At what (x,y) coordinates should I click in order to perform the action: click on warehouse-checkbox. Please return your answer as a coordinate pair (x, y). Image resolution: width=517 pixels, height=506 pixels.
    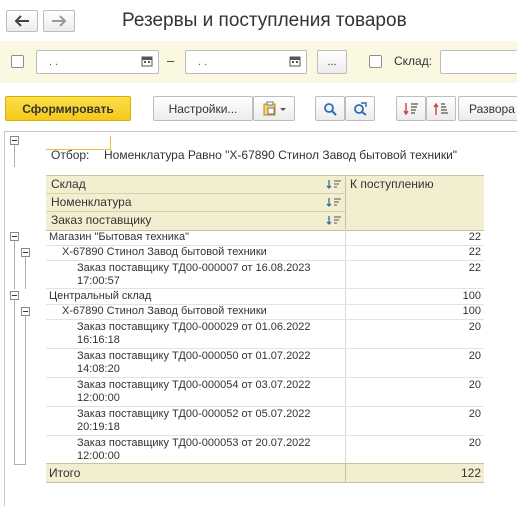
    Looking at the image, I should click on (375, 61).